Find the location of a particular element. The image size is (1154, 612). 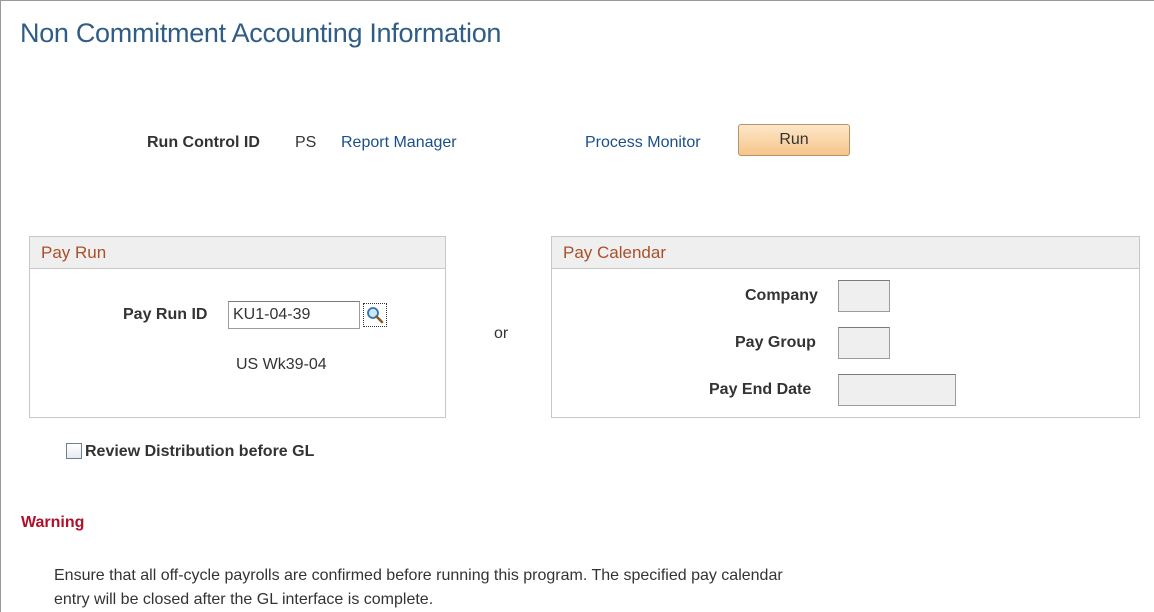

run-control-id-value: PS is located at coordinates (306, 142).